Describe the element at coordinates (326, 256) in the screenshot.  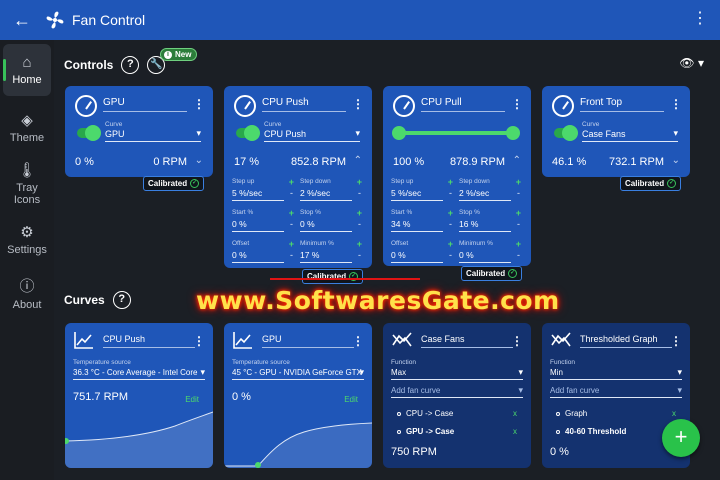
I see `minimum-field: 17 %` at that location.